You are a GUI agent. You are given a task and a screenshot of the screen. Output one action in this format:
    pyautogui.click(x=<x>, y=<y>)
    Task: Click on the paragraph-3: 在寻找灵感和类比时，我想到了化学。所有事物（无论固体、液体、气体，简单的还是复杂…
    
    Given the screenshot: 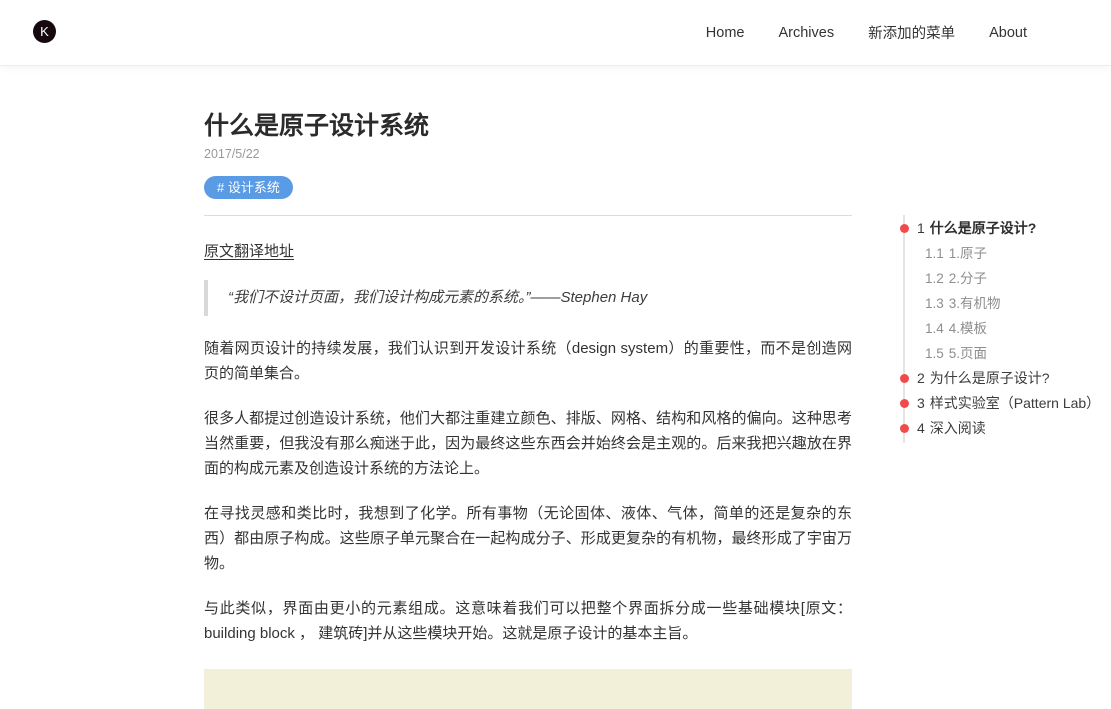 What is the action you would take?
    pyautogui.click(x=528, y=538)
    